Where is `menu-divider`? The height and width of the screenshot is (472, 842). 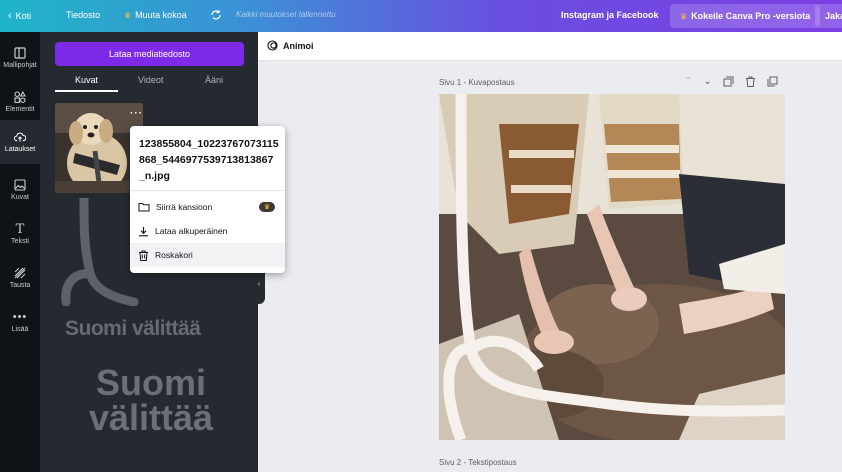
menu-divider is located at coordinates (207, 190).